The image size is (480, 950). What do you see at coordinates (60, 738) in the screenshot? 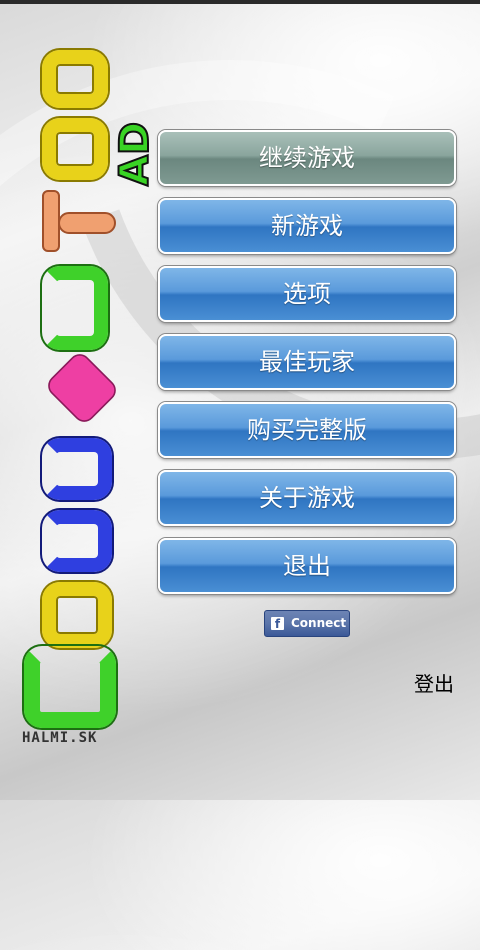
I see `logo-credit: HALMI.SK` at bounding box center [60, 738].